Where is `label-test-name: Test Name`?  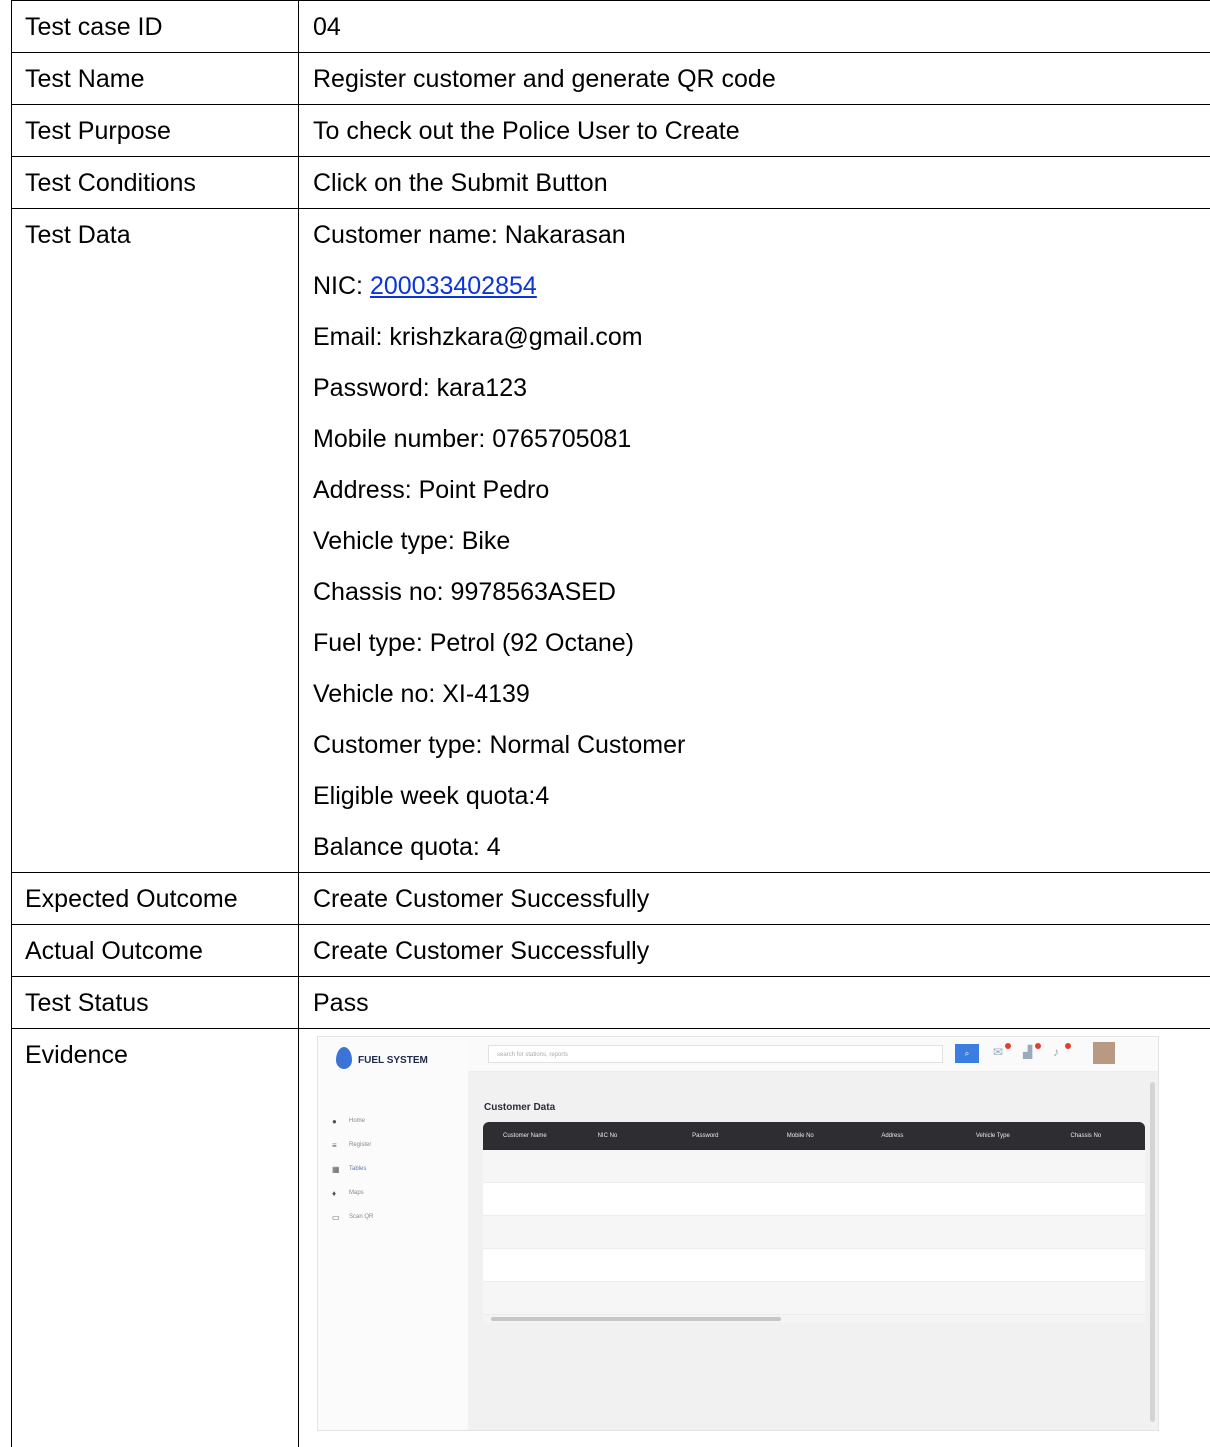 label-test-name: Test Name is located at coordinates (155, 79).